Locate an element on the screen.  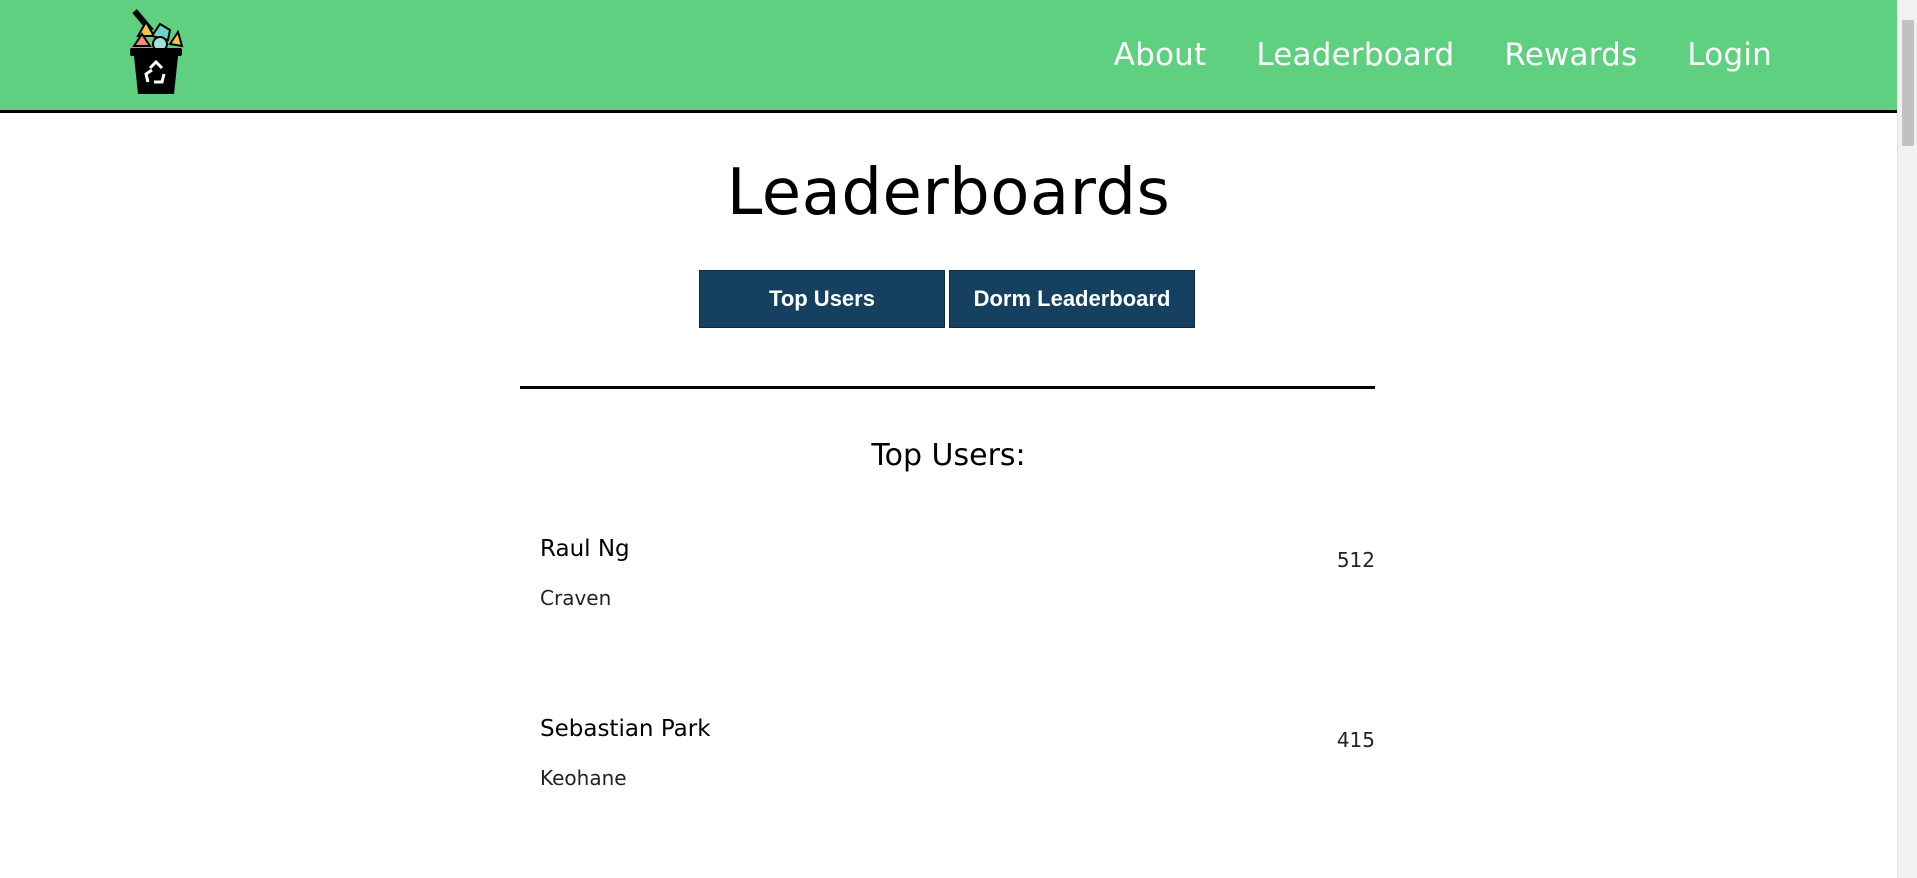
navbar: About Leaderboard Rewards Login is located at coordinates (948, 56).